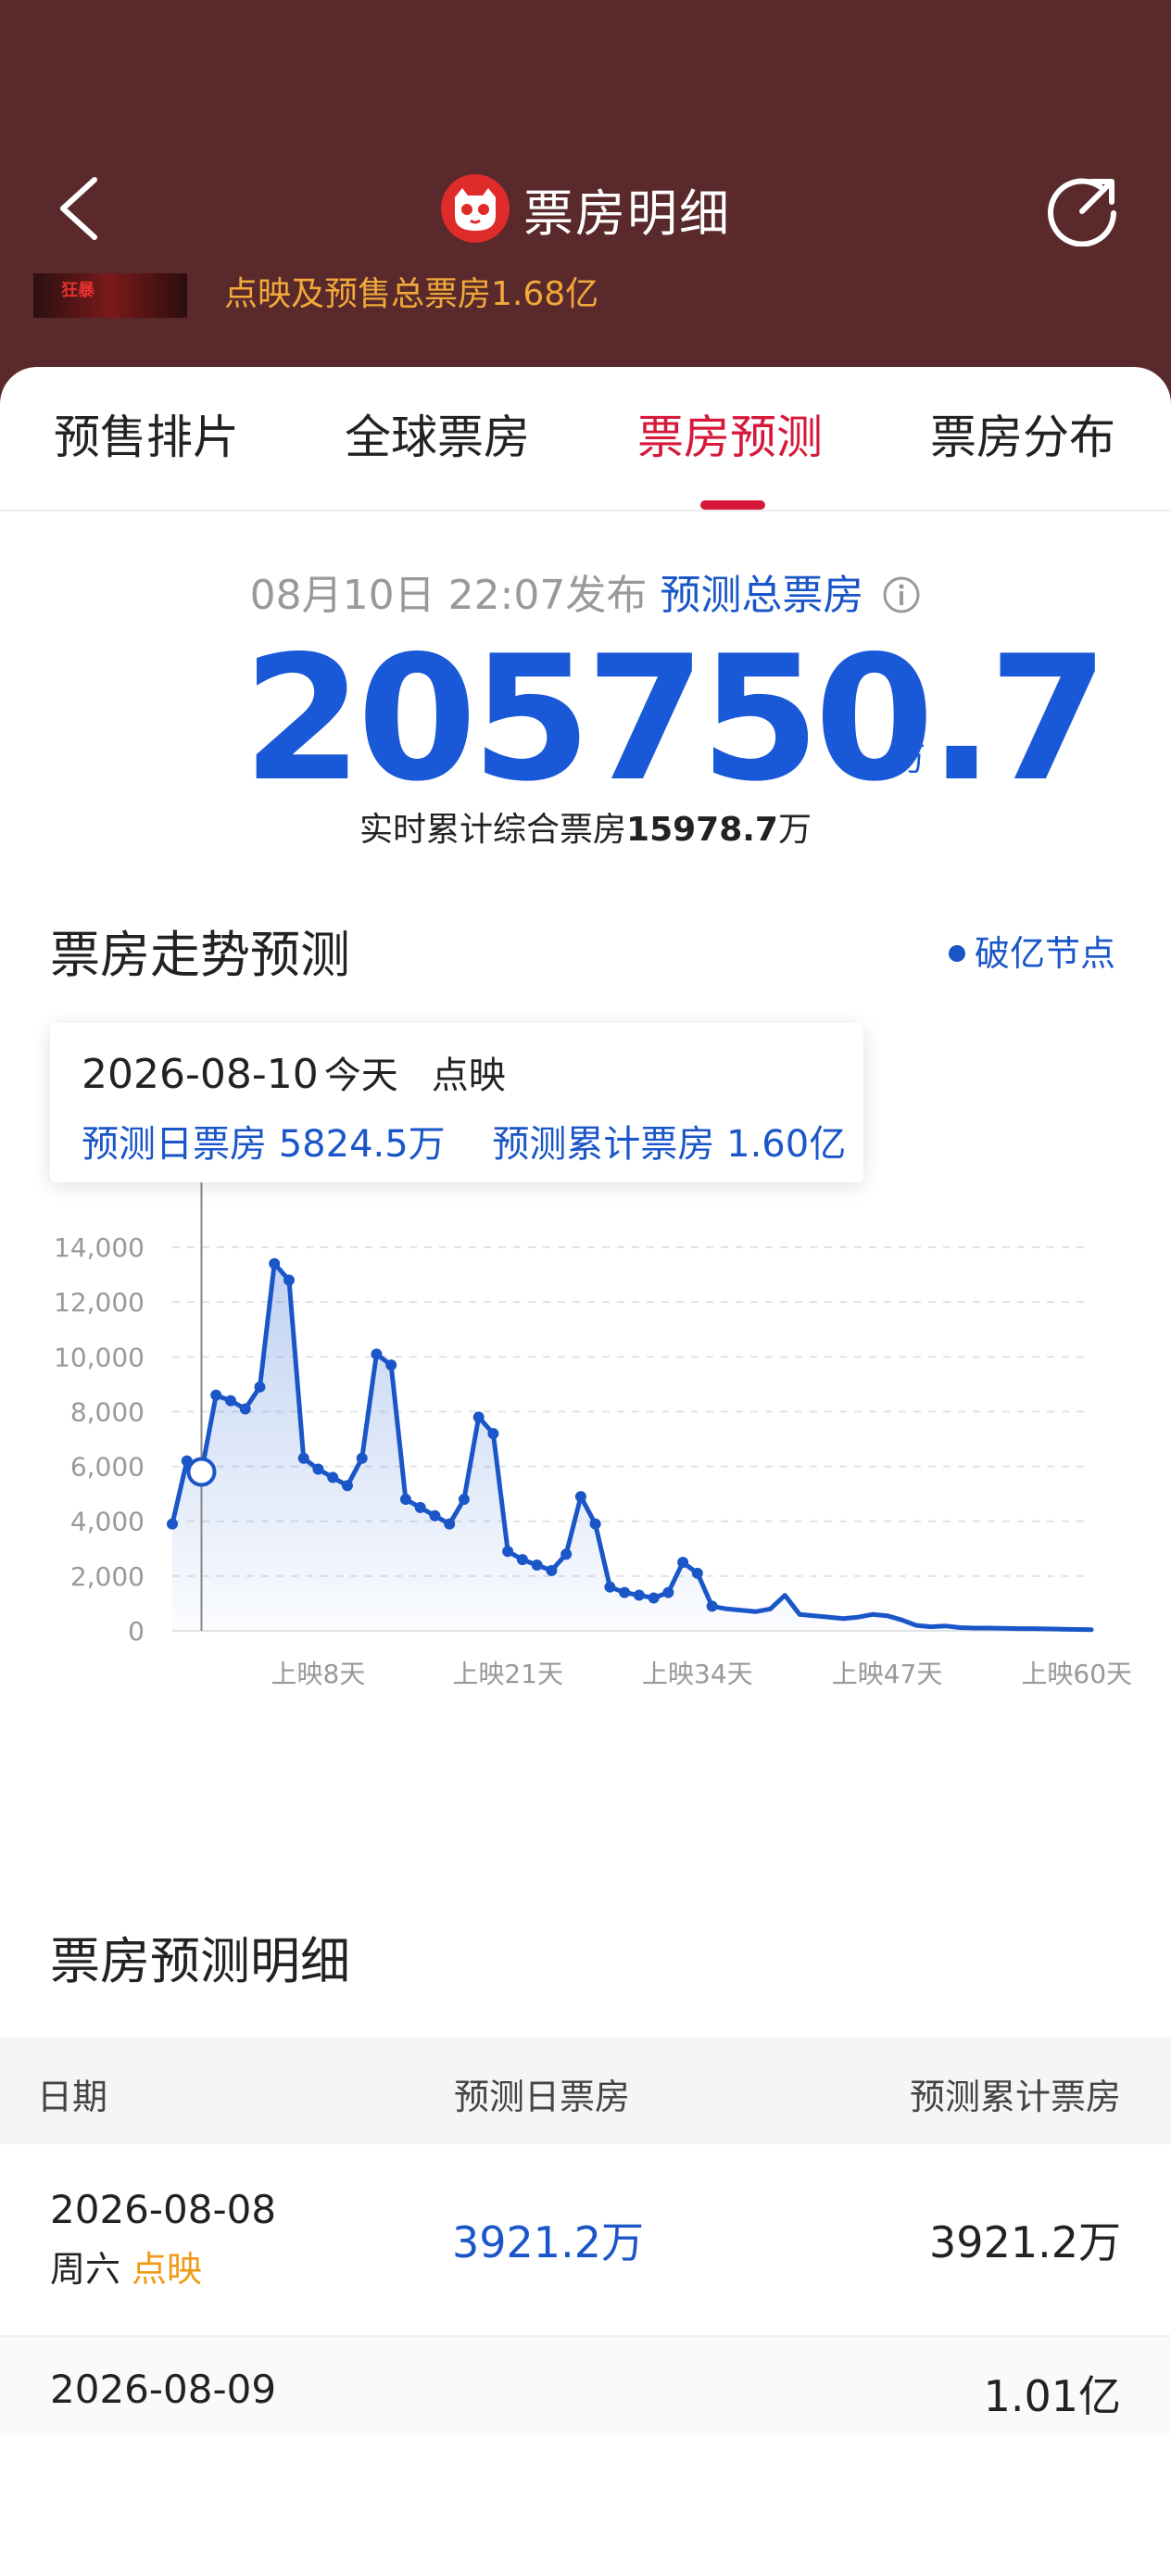 Image resolution: width=1171 pixels, height=2576 pixels. What do you see at coordinates (585, 2504) in the screenshot?
I see `bottom-blank` at bounding box center [585, 2504].